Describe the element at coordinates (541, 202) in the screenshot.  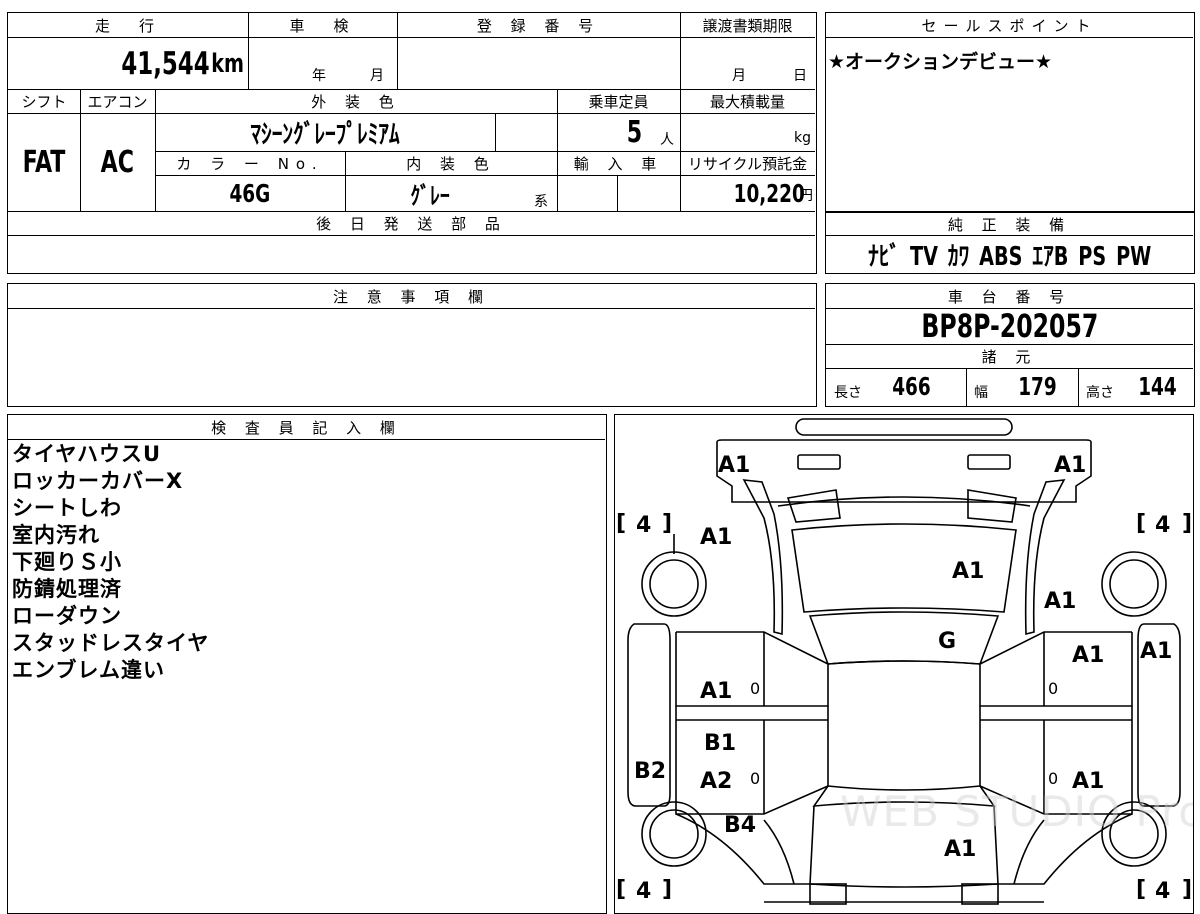
I see `interior-color-suffix: 系` at that location.